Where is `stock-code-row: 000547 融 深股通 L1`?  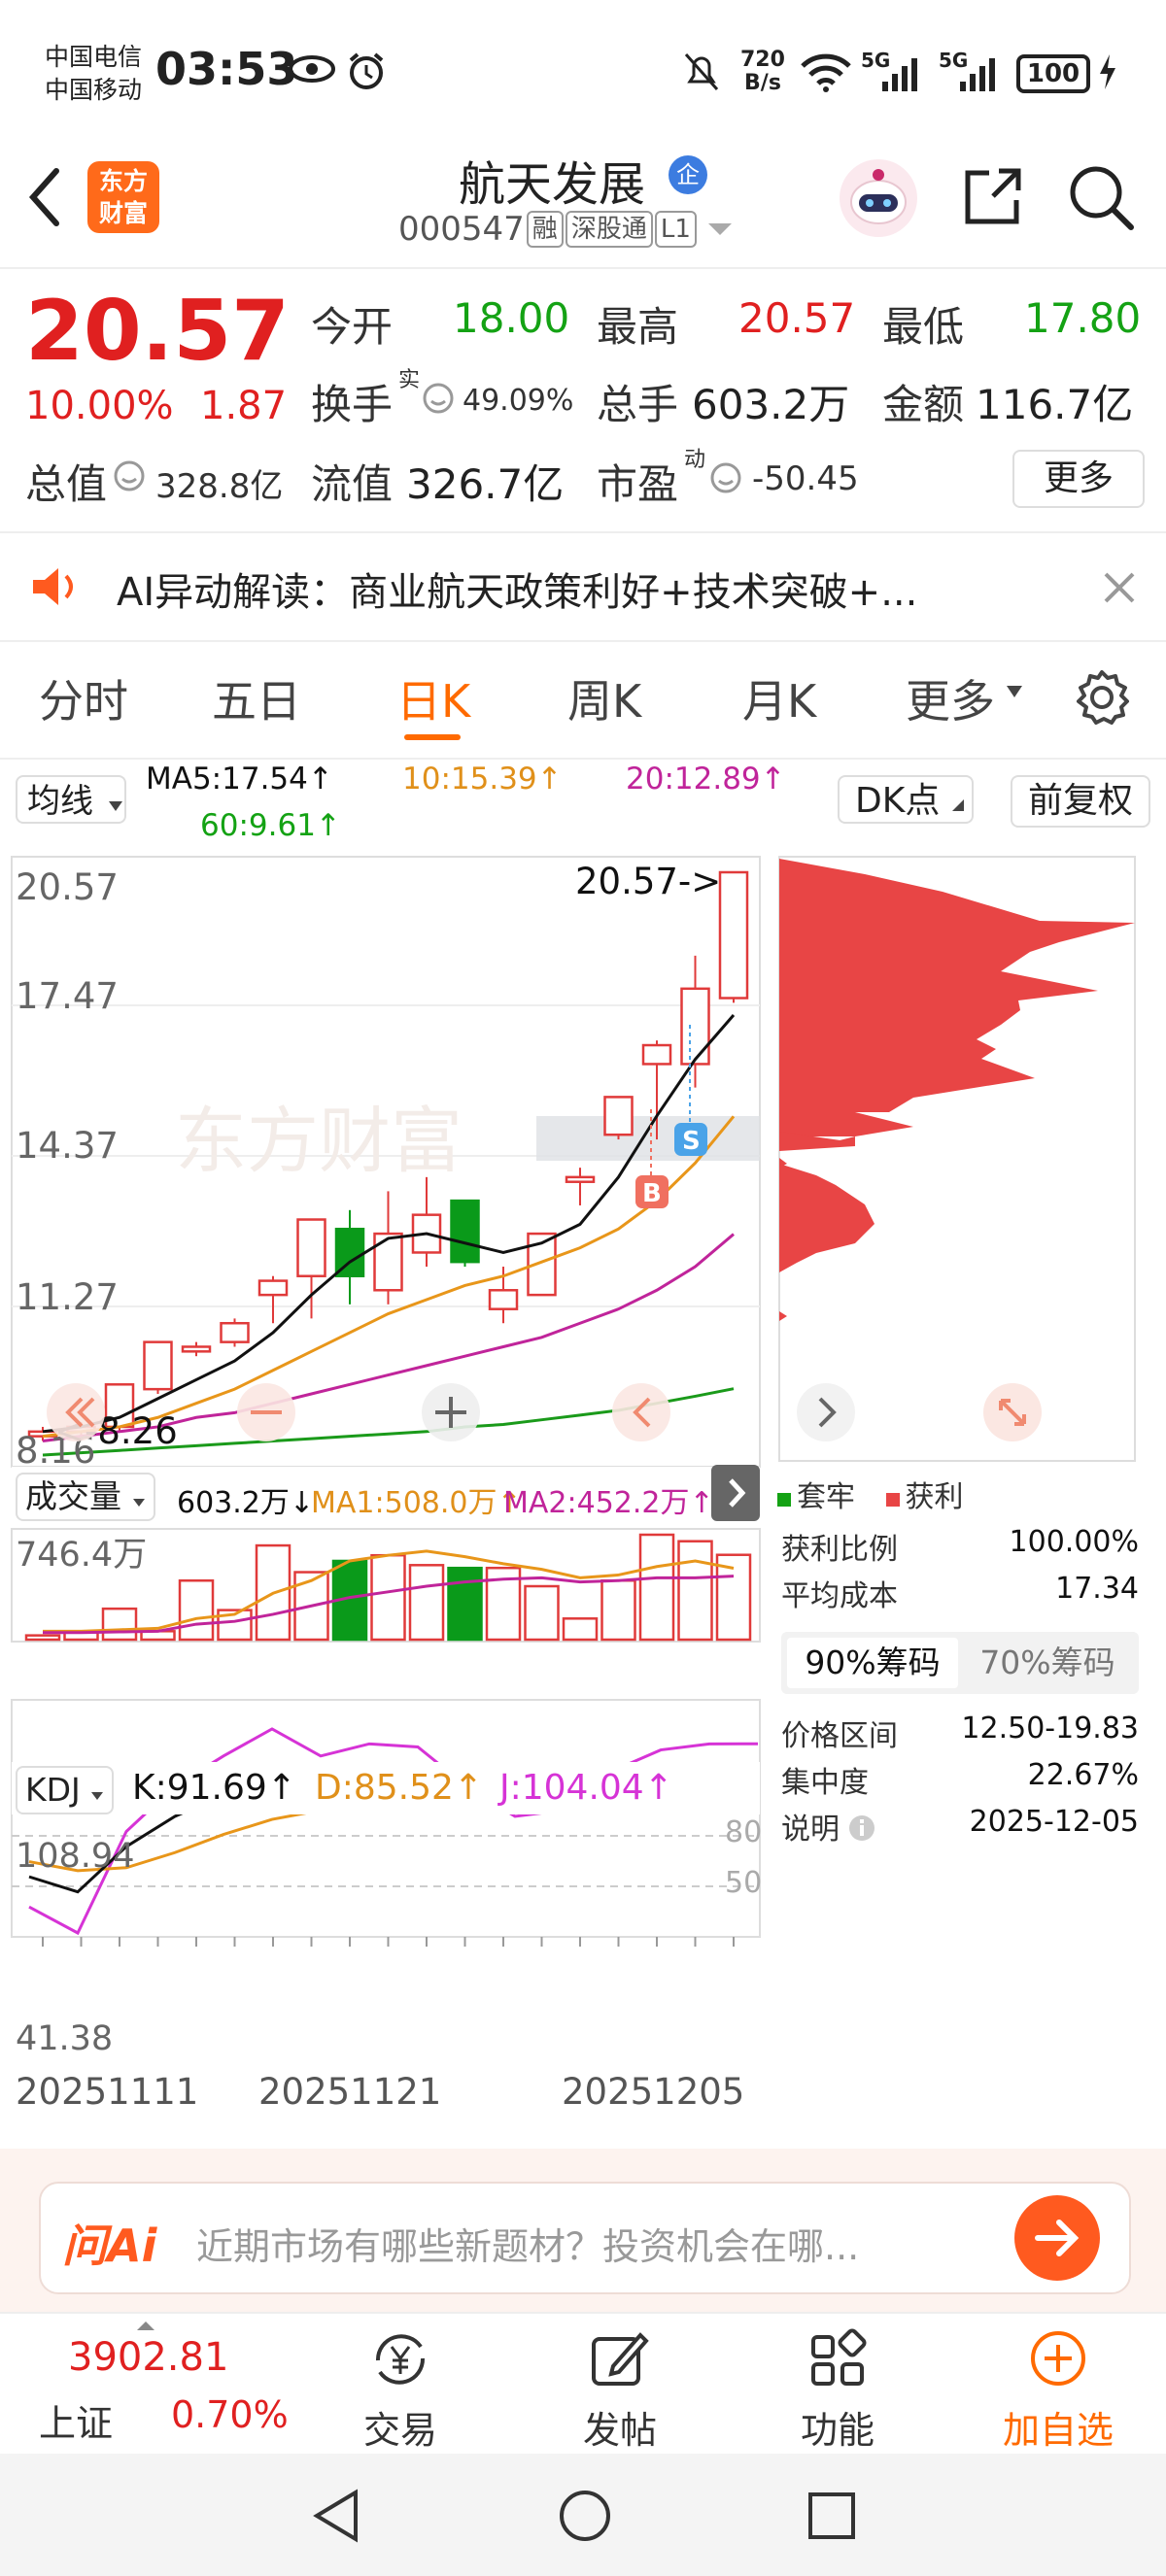 stock-code-row: 000547 融 深股通 L1 is located at coordinates (566, 229).